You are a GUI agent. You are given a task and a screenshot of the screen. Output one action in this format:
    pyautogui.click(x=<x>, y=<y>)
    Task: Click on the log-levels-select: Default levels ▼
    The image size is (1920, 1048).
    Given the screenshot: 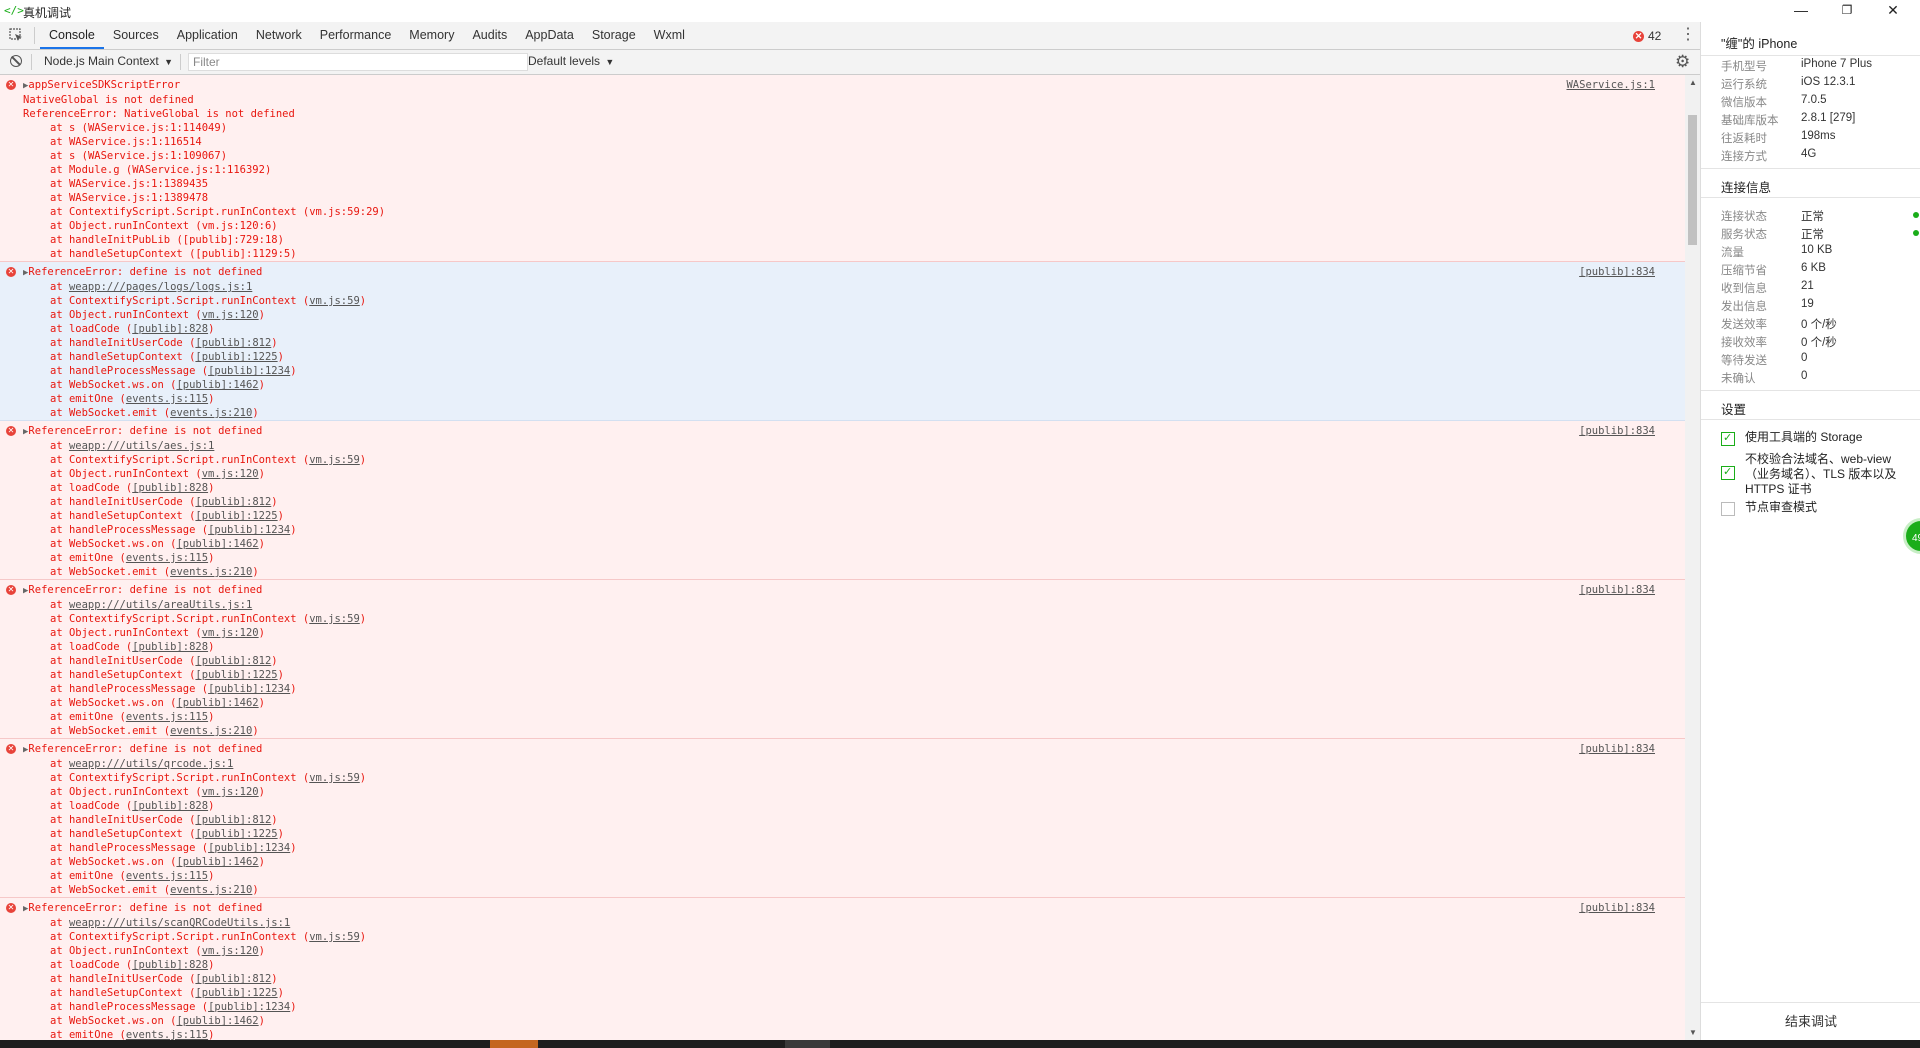 What is the action you would take?
    pyautogui.click(x=571, y=61)
    